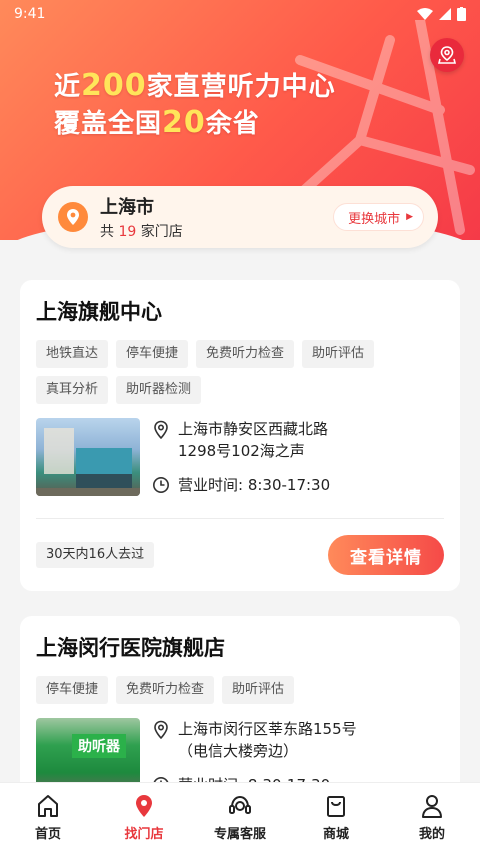  What do you see at coordinates (48, 817) in the screenshot?
I see `nav-item-home: 首页` at bounding box center [48, 817].